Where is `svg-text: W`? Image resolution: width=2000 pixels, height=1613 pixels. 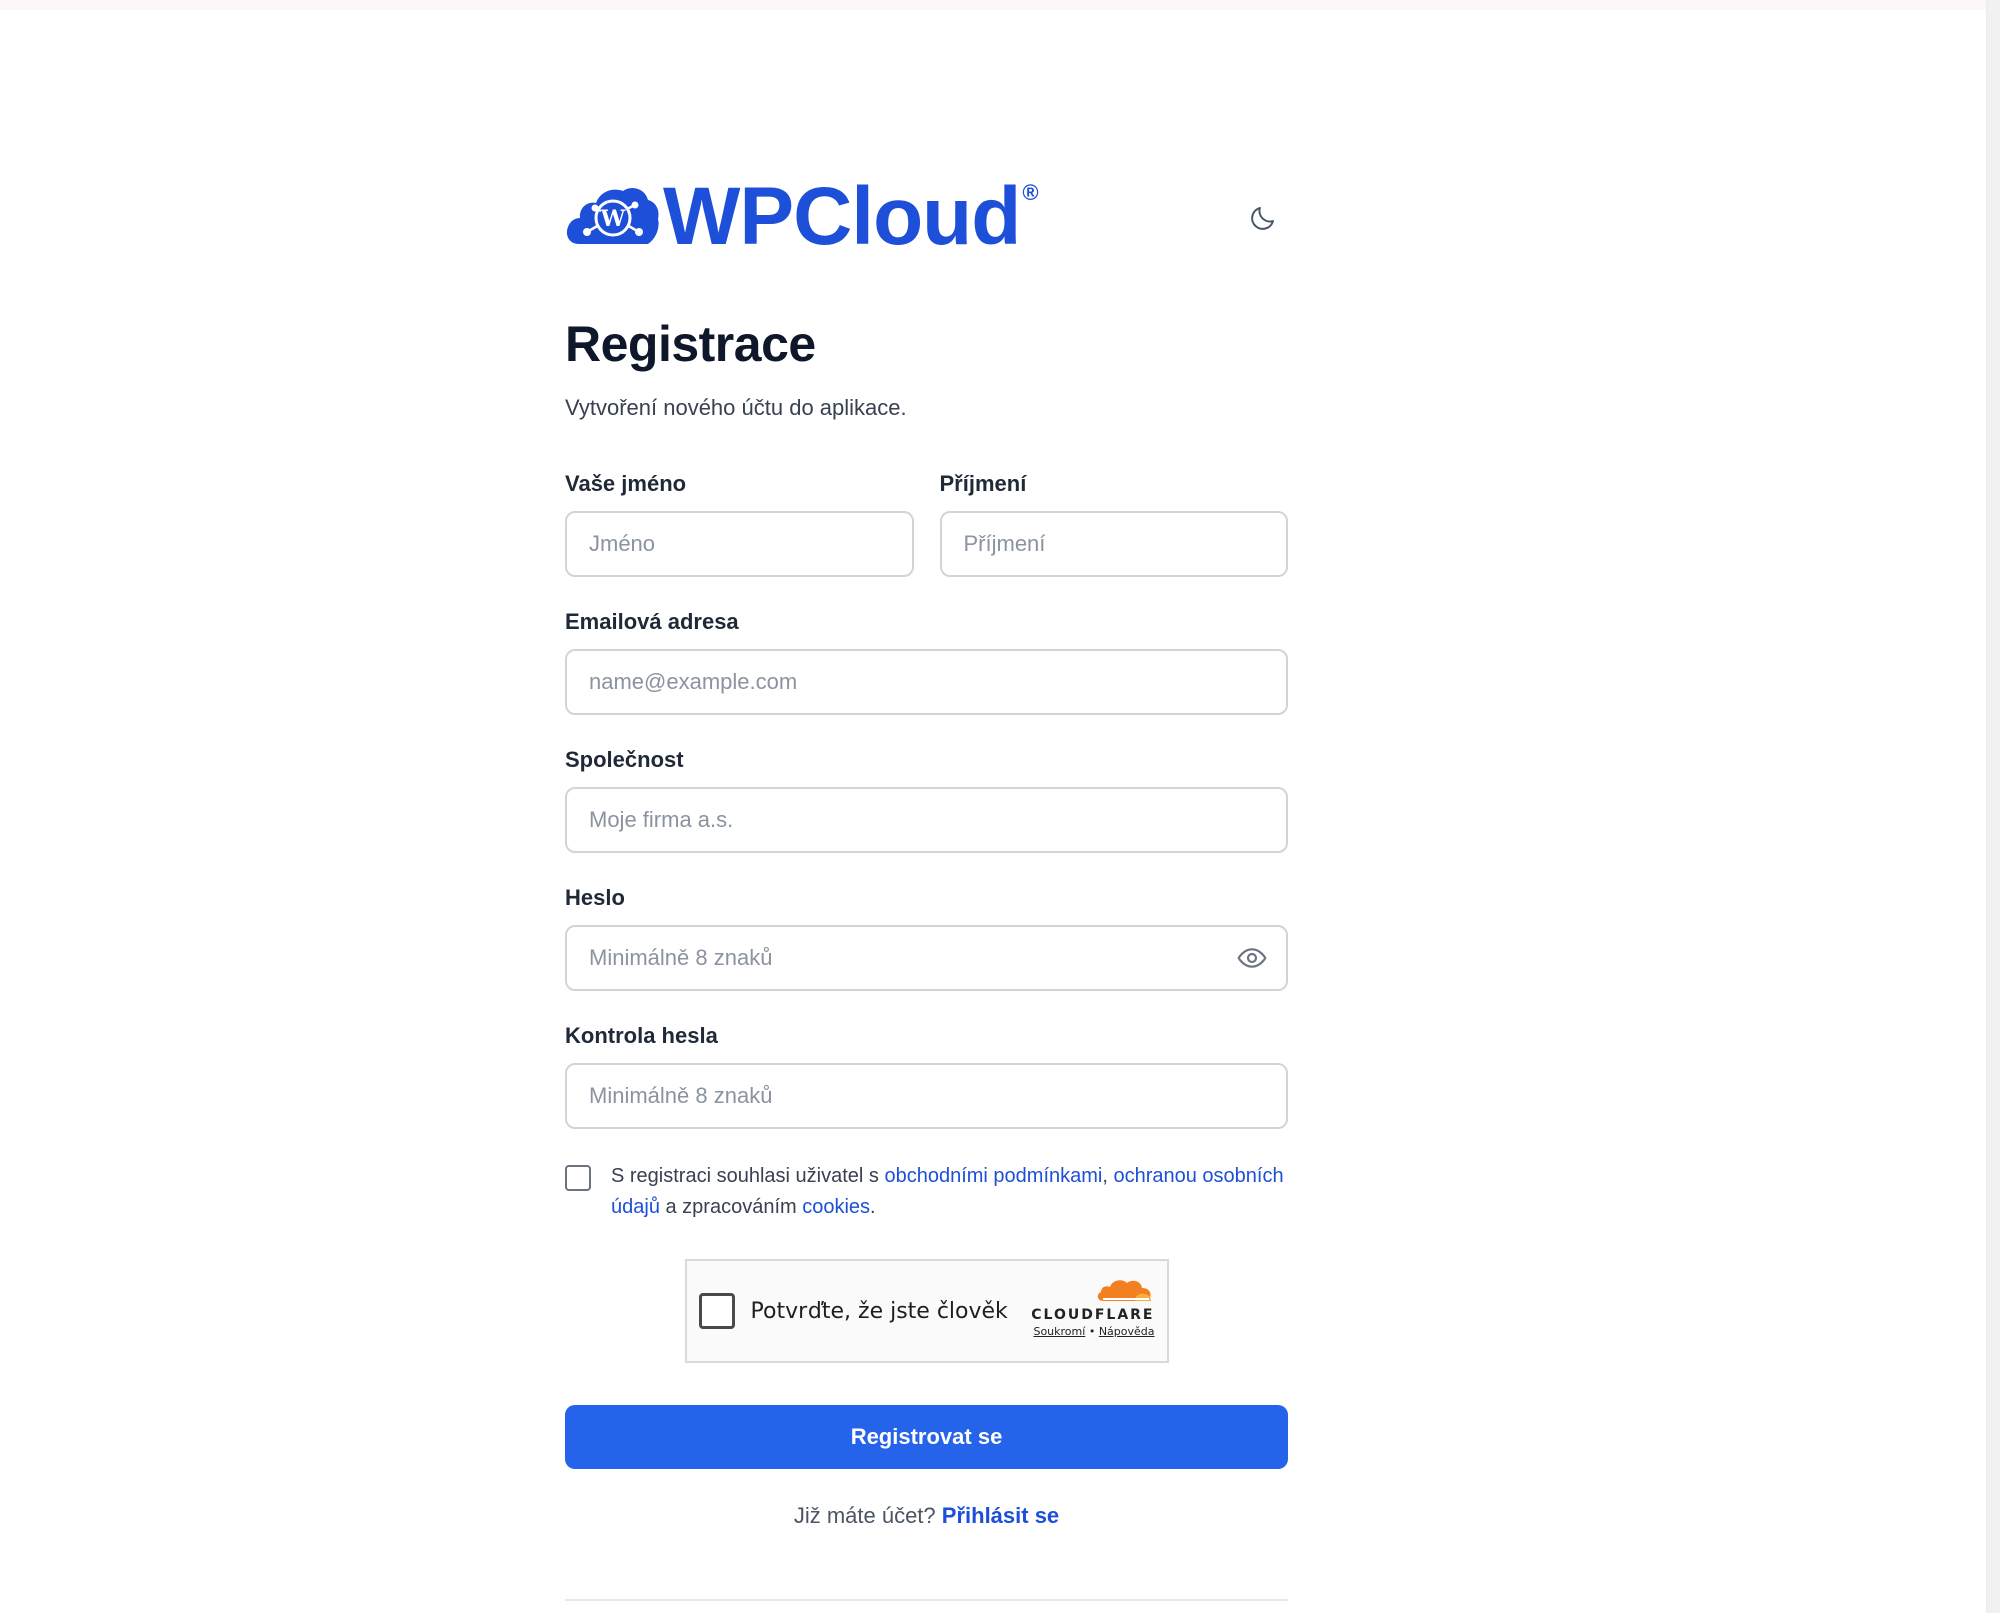 svg-text: W is located at coordinates (613, 219).